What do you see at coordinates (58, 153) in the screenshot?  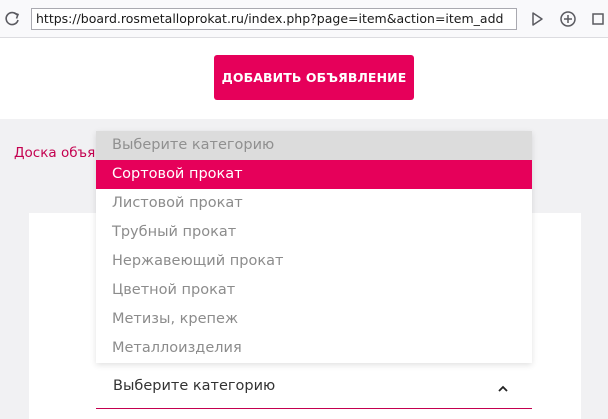 I see `breadcrumb-link: Доска объяв` at bounding box center [58, 153].